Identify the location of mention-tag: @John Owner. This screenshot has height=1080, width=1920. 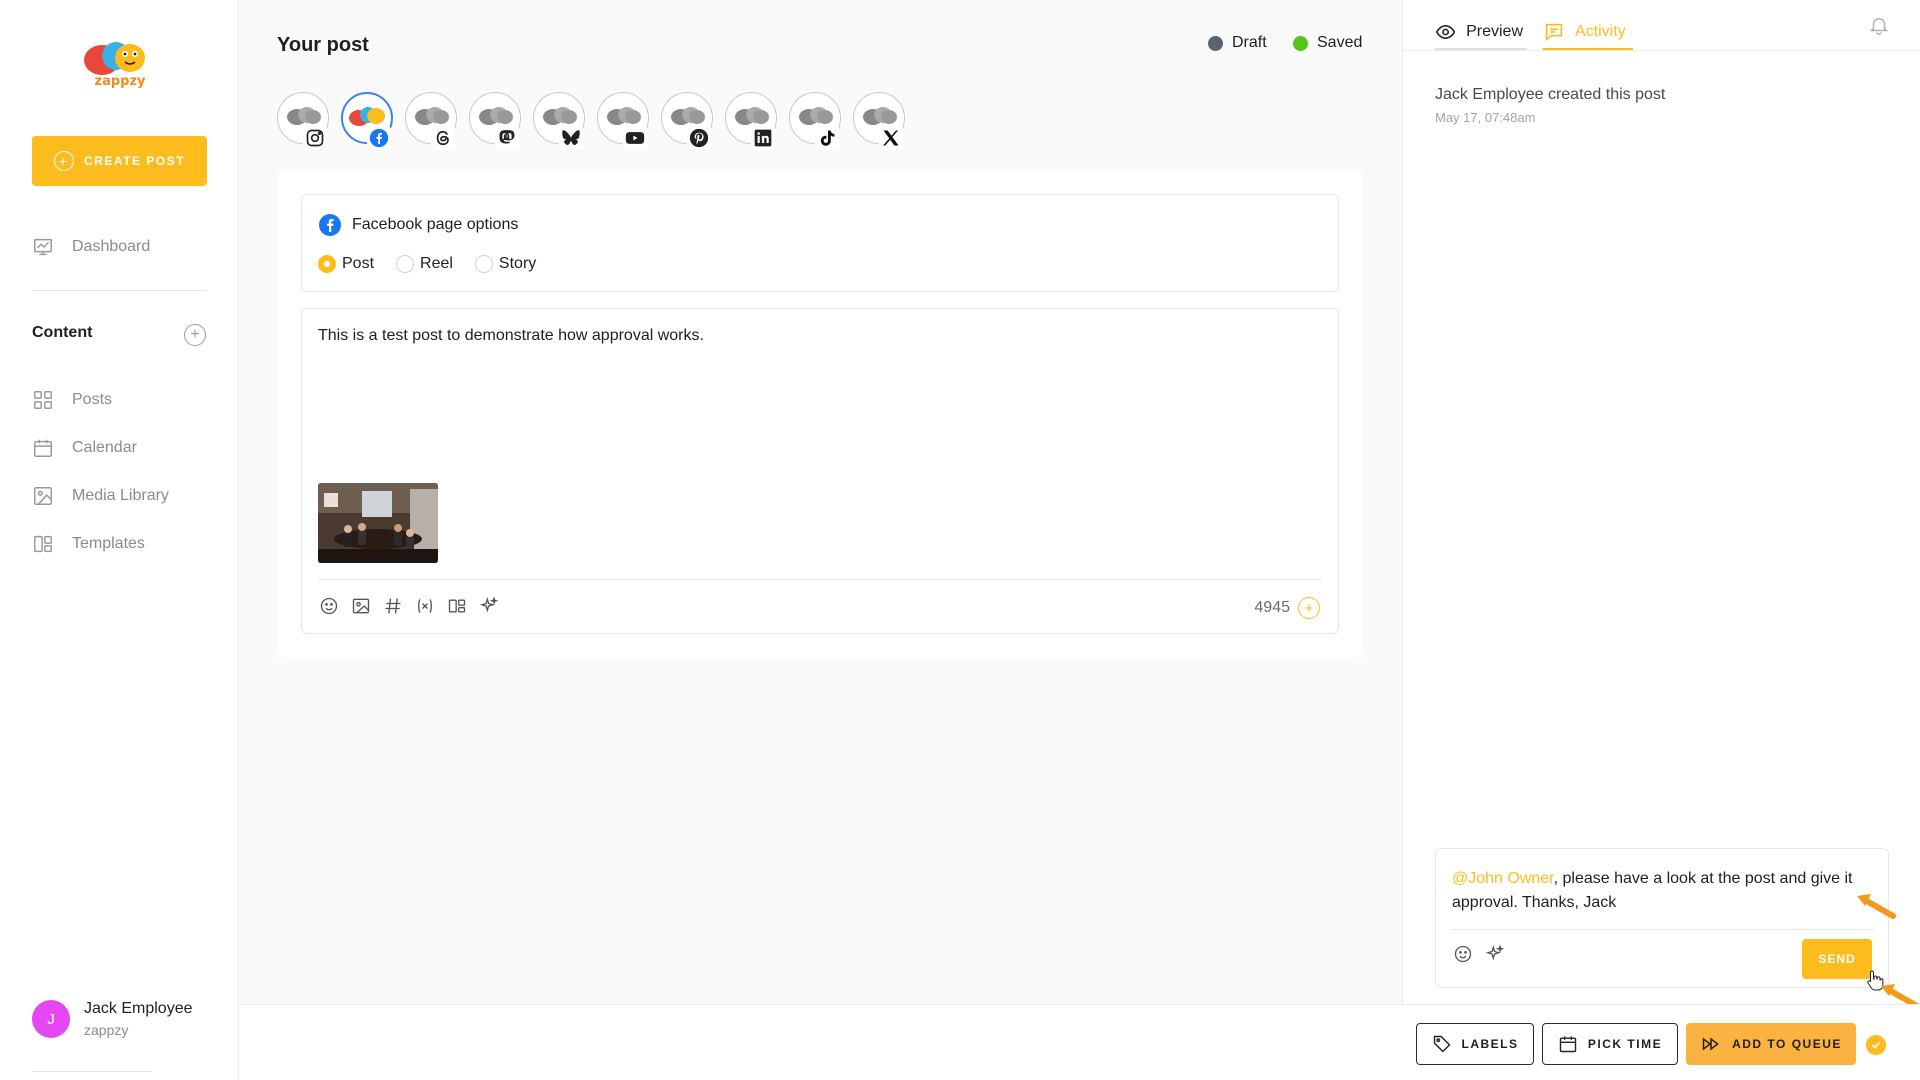
(1503, 878).